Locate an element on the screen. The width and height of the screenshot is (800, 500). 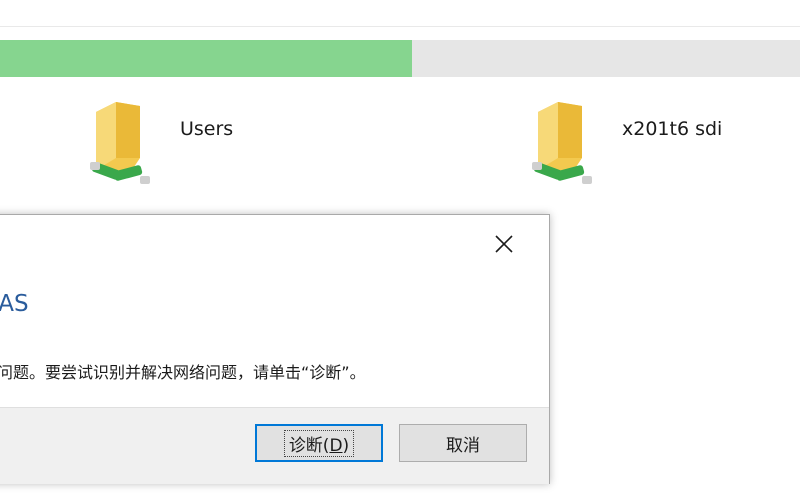
dialog-message: 有问题。要尝试识别并解决网络问题，请单击“诊断”。 is located at coordinates (183, 372).